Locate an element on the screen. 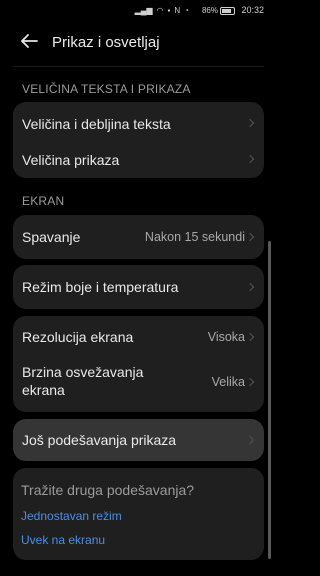 Image resolution: width=320 pixels, height=576 pixels. sleep-value: Nakon 15 sekundi is located at coordinates (194, 237).